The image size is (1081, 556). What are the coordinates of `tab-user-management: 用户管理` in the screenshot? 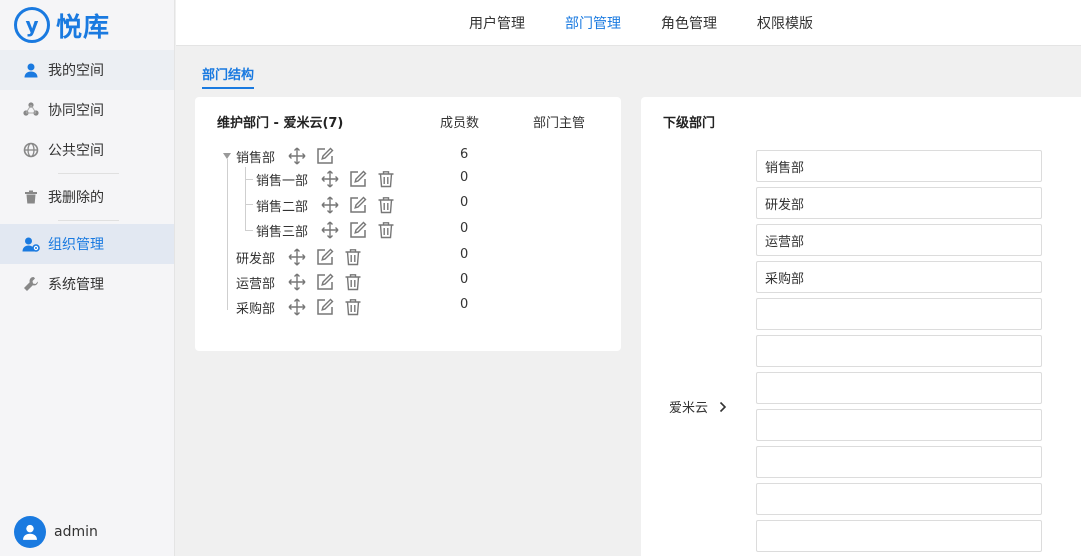 It's located at (497, 23).